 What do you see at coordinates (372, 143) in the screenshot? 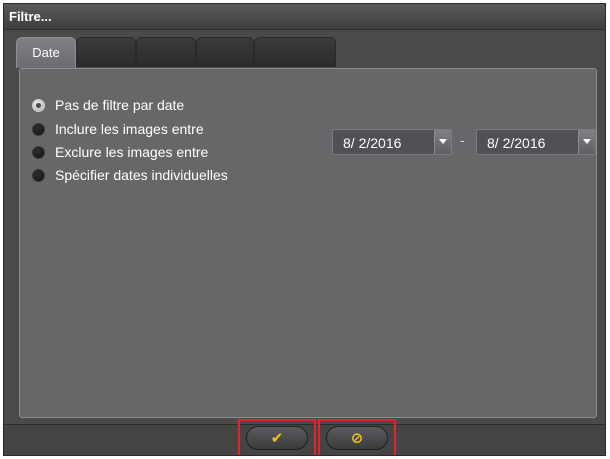
I see `start-date-value: 8/ 2/2016` at bounding box center [372, 143].